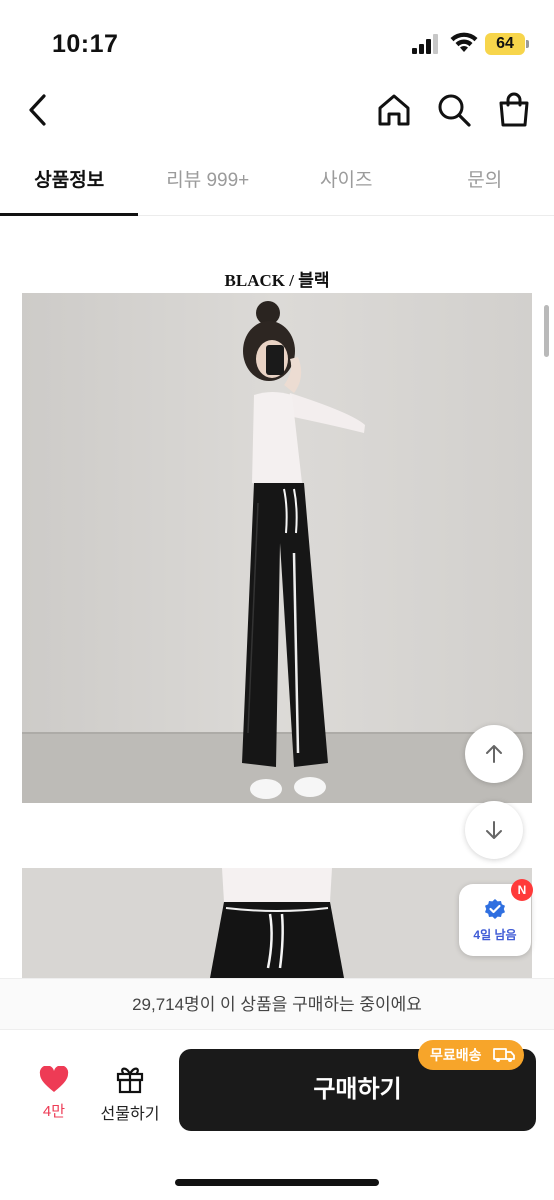 This screenshot has width=554, height=1200. I want to click on product-tabs: 상품정보 리뷰 999+ 사이즈 문의, so click(277, 183).